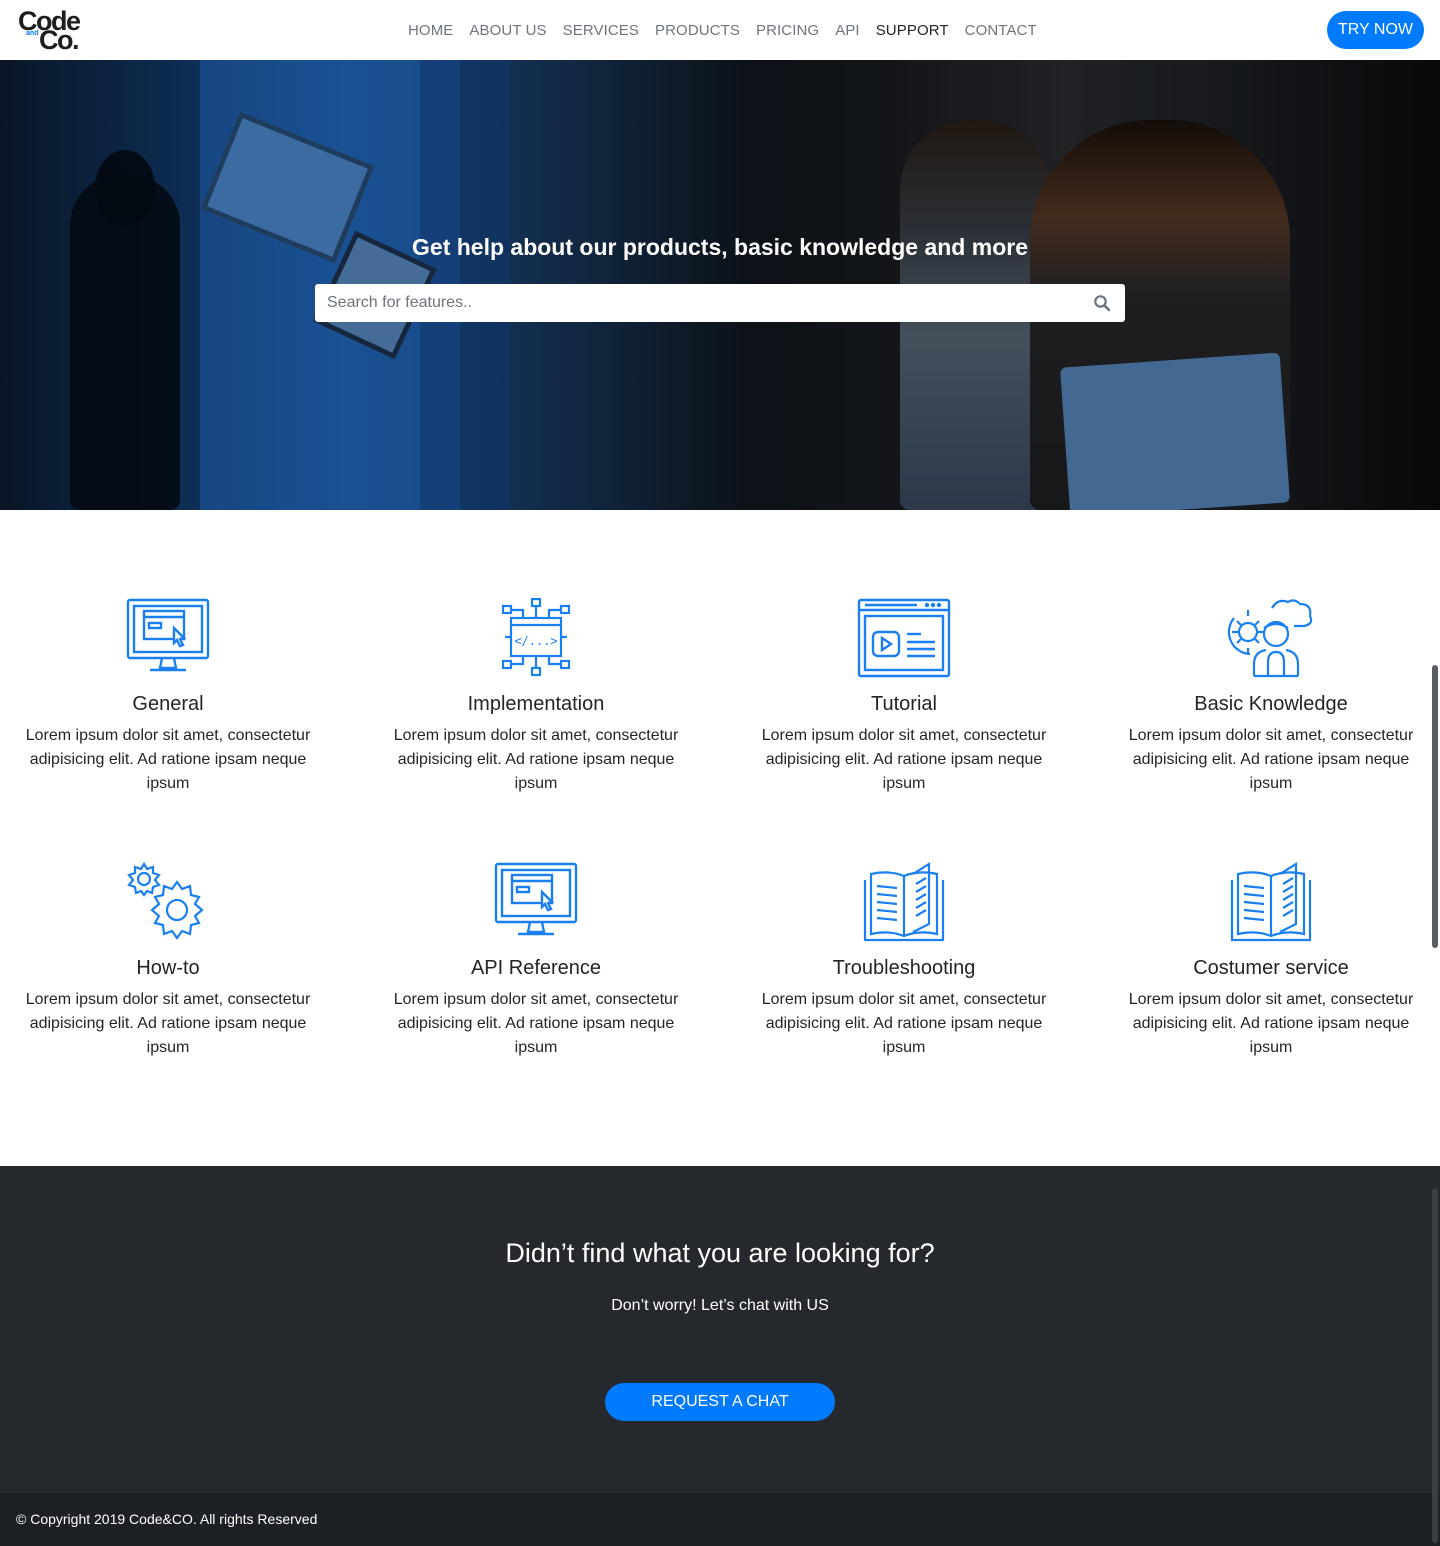 This screenshot has width=1440, height=1546. Describe the element at coordinates (904, 638) in the screenshot. I see `video-browser-icon` at that location.